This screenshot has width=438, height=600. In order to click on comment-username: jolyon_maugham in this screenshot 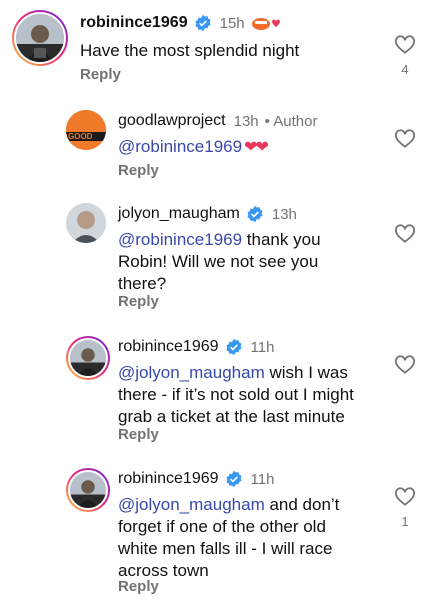, I will do `click(179, 214)`.